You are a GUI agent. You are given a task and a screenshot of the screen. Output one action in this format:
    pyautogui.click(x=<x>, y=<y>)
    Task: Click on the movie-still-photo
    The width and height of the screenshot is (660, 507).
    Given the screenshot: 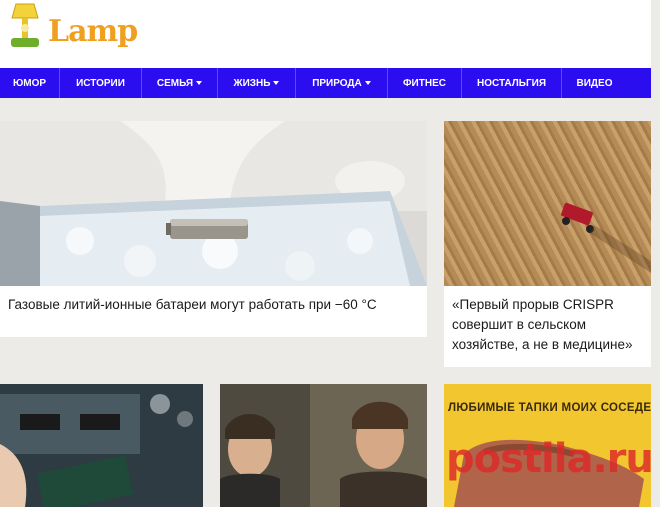 What is the action you would take?
    pyautogui.click(x=323, y=445)
    